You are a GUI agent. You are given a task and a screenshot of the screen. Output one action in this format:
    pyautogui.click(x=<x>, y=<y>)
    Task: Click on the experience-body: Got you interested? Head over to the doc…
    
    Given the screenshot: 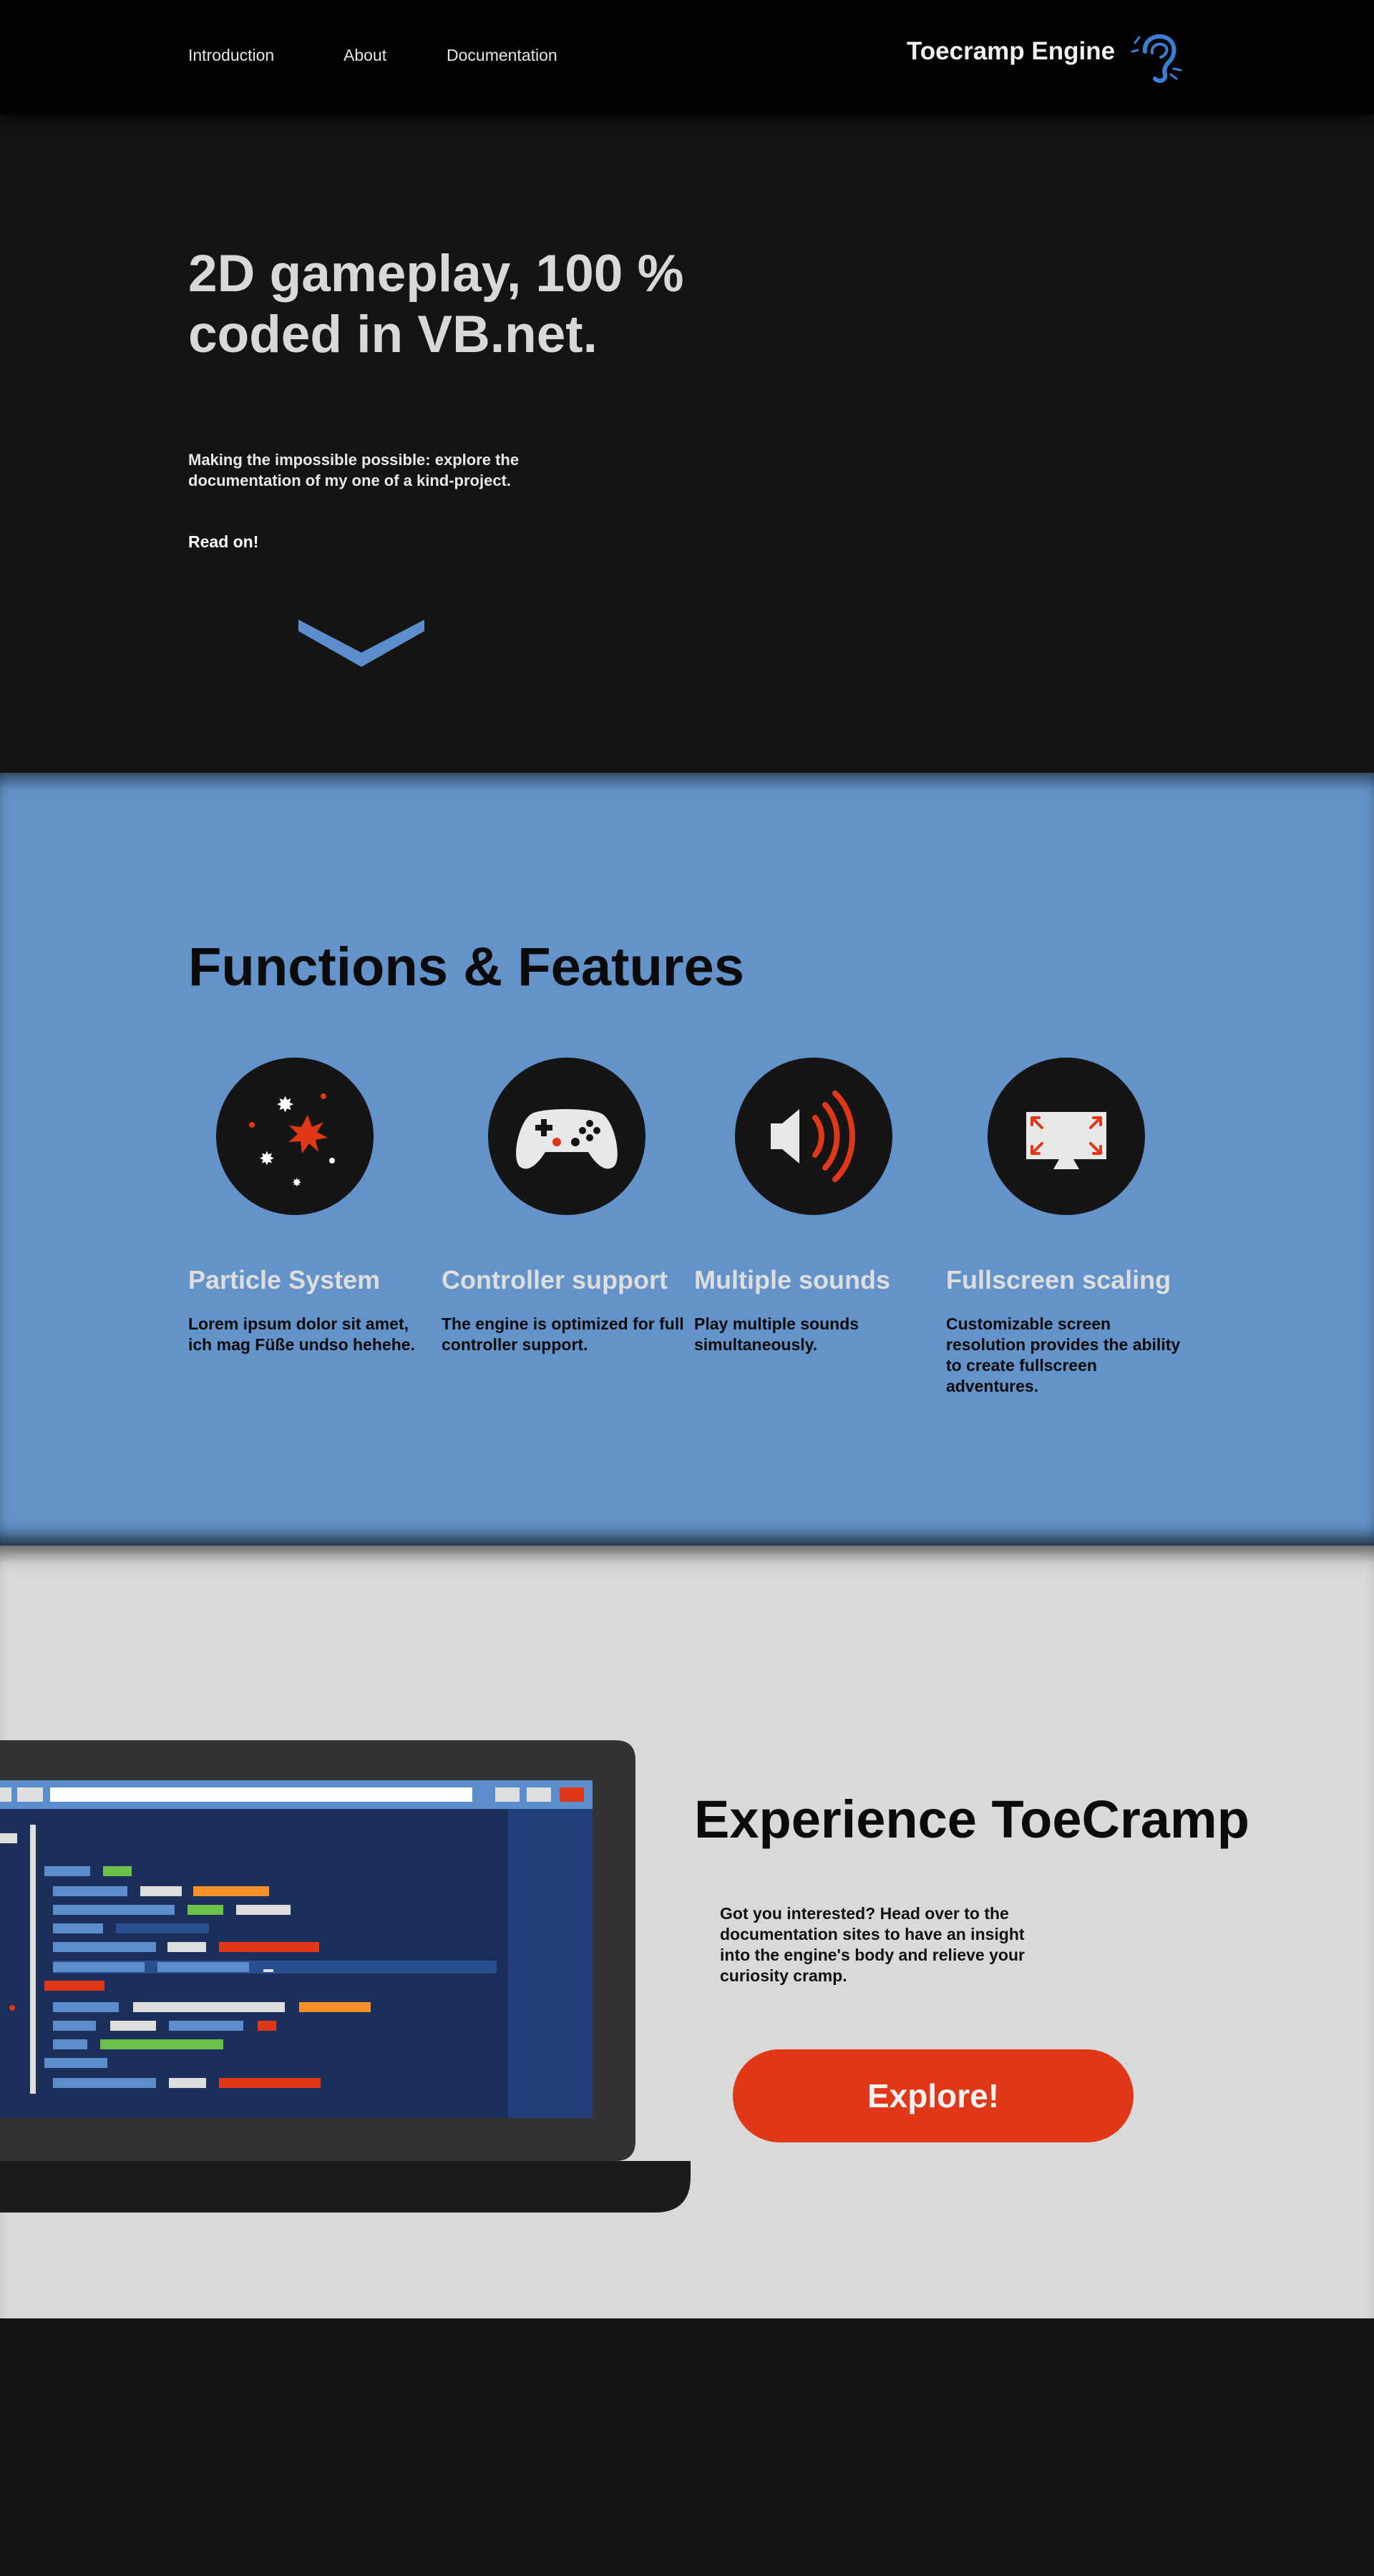 What is the action you would take?
    pyautogui.click(x=872, y=1944)
    